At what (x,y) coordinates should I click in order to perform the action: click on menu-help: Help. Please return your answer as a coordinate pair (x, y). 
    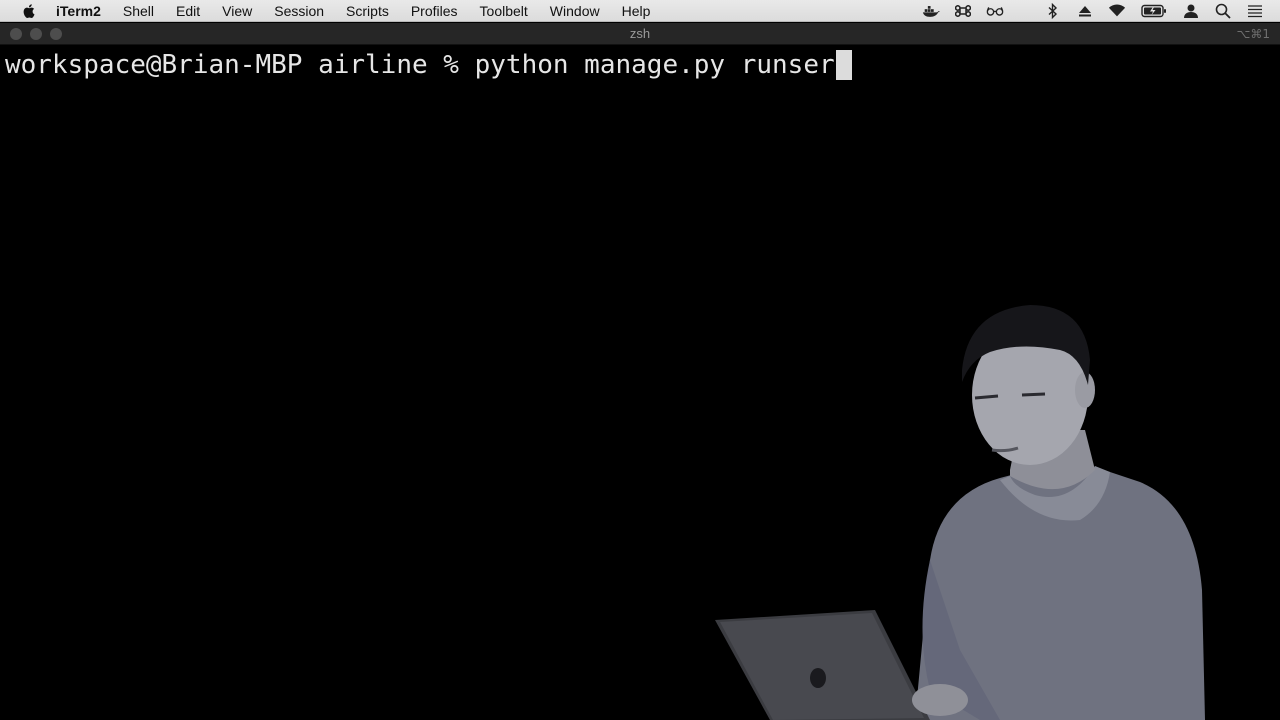
    Looking at the image, I should click on (636, 11).